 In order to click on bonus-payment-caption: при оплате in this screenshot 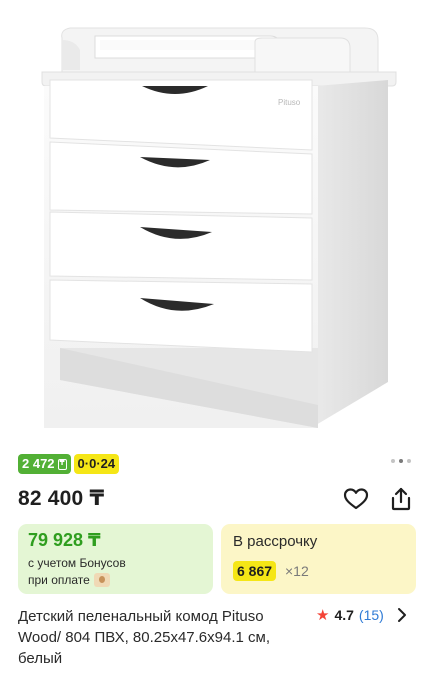, I will do `click(69, 580)`.